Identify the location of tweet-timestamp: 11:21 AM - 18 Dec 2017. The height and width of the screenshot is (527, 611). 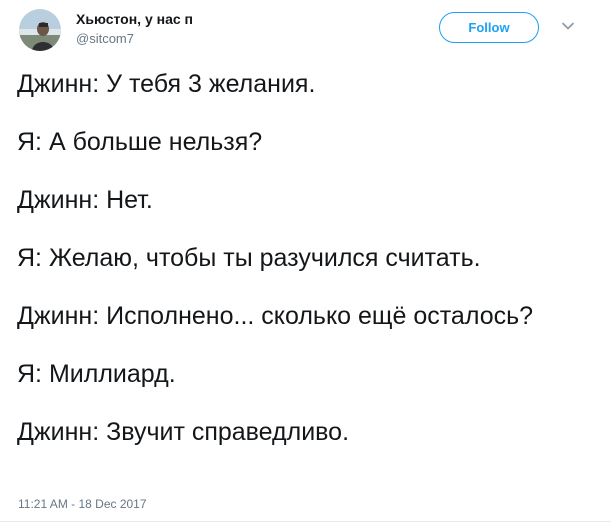
(82, 504).